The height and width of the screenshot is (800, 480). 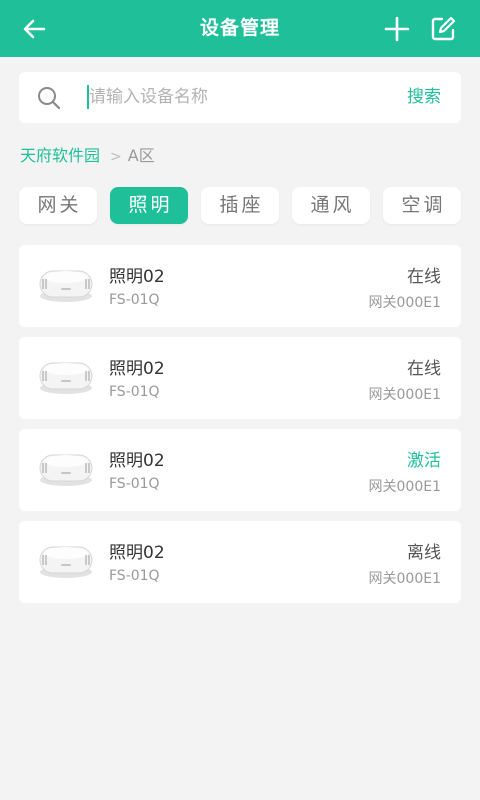 I want to click on search-bar: 搜索, so click(x=240, y=97).